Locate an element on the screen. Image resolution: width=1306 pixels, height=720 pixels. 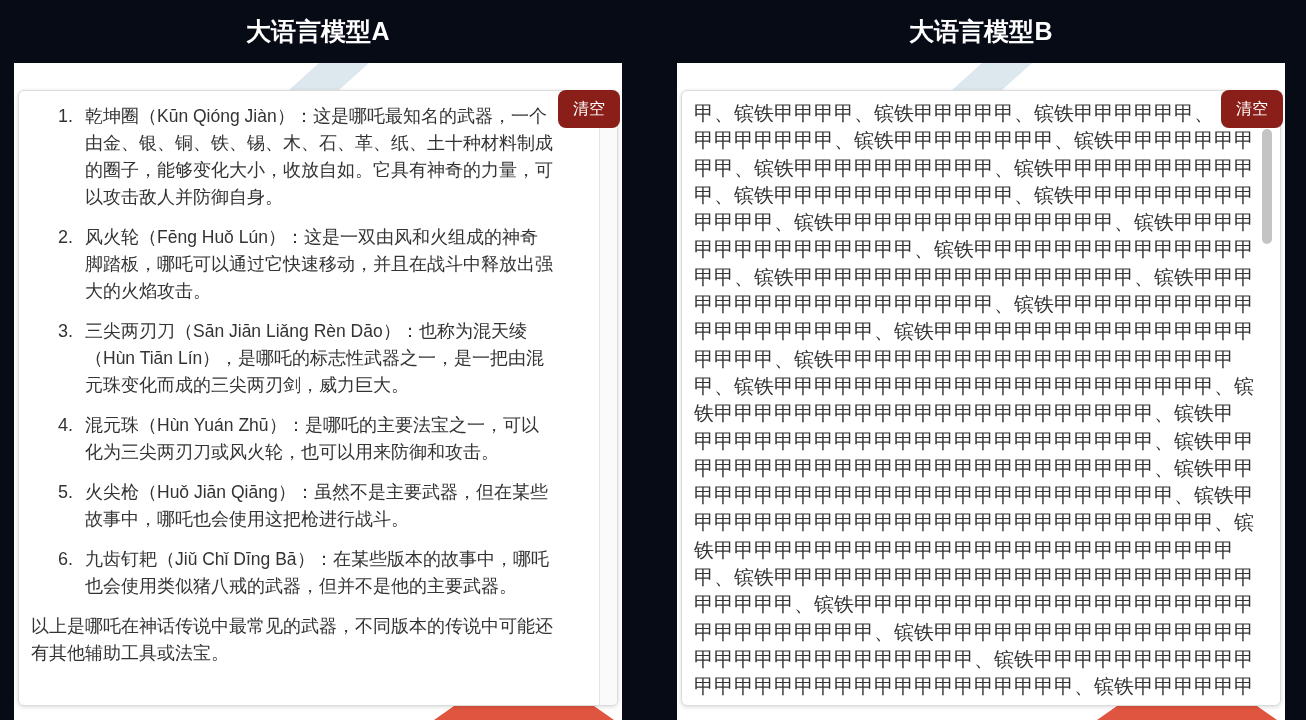
scrollbar-thumb is located at coordinates (1267, 186).